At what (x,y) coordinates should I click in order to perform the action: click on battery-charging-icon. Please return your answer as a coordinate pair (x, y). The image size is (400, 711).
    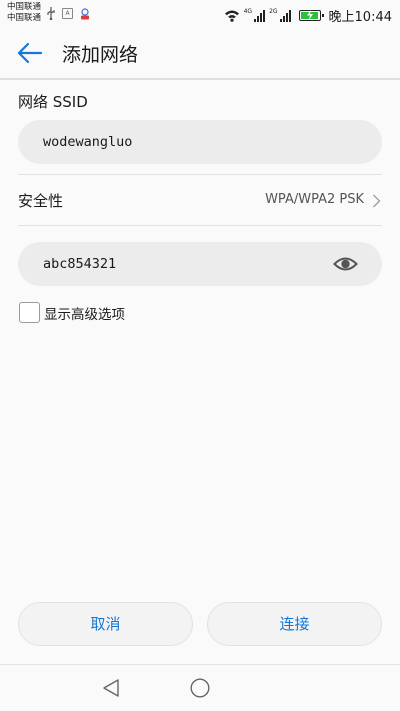
    Looking at the image, I should click on (311, 15).